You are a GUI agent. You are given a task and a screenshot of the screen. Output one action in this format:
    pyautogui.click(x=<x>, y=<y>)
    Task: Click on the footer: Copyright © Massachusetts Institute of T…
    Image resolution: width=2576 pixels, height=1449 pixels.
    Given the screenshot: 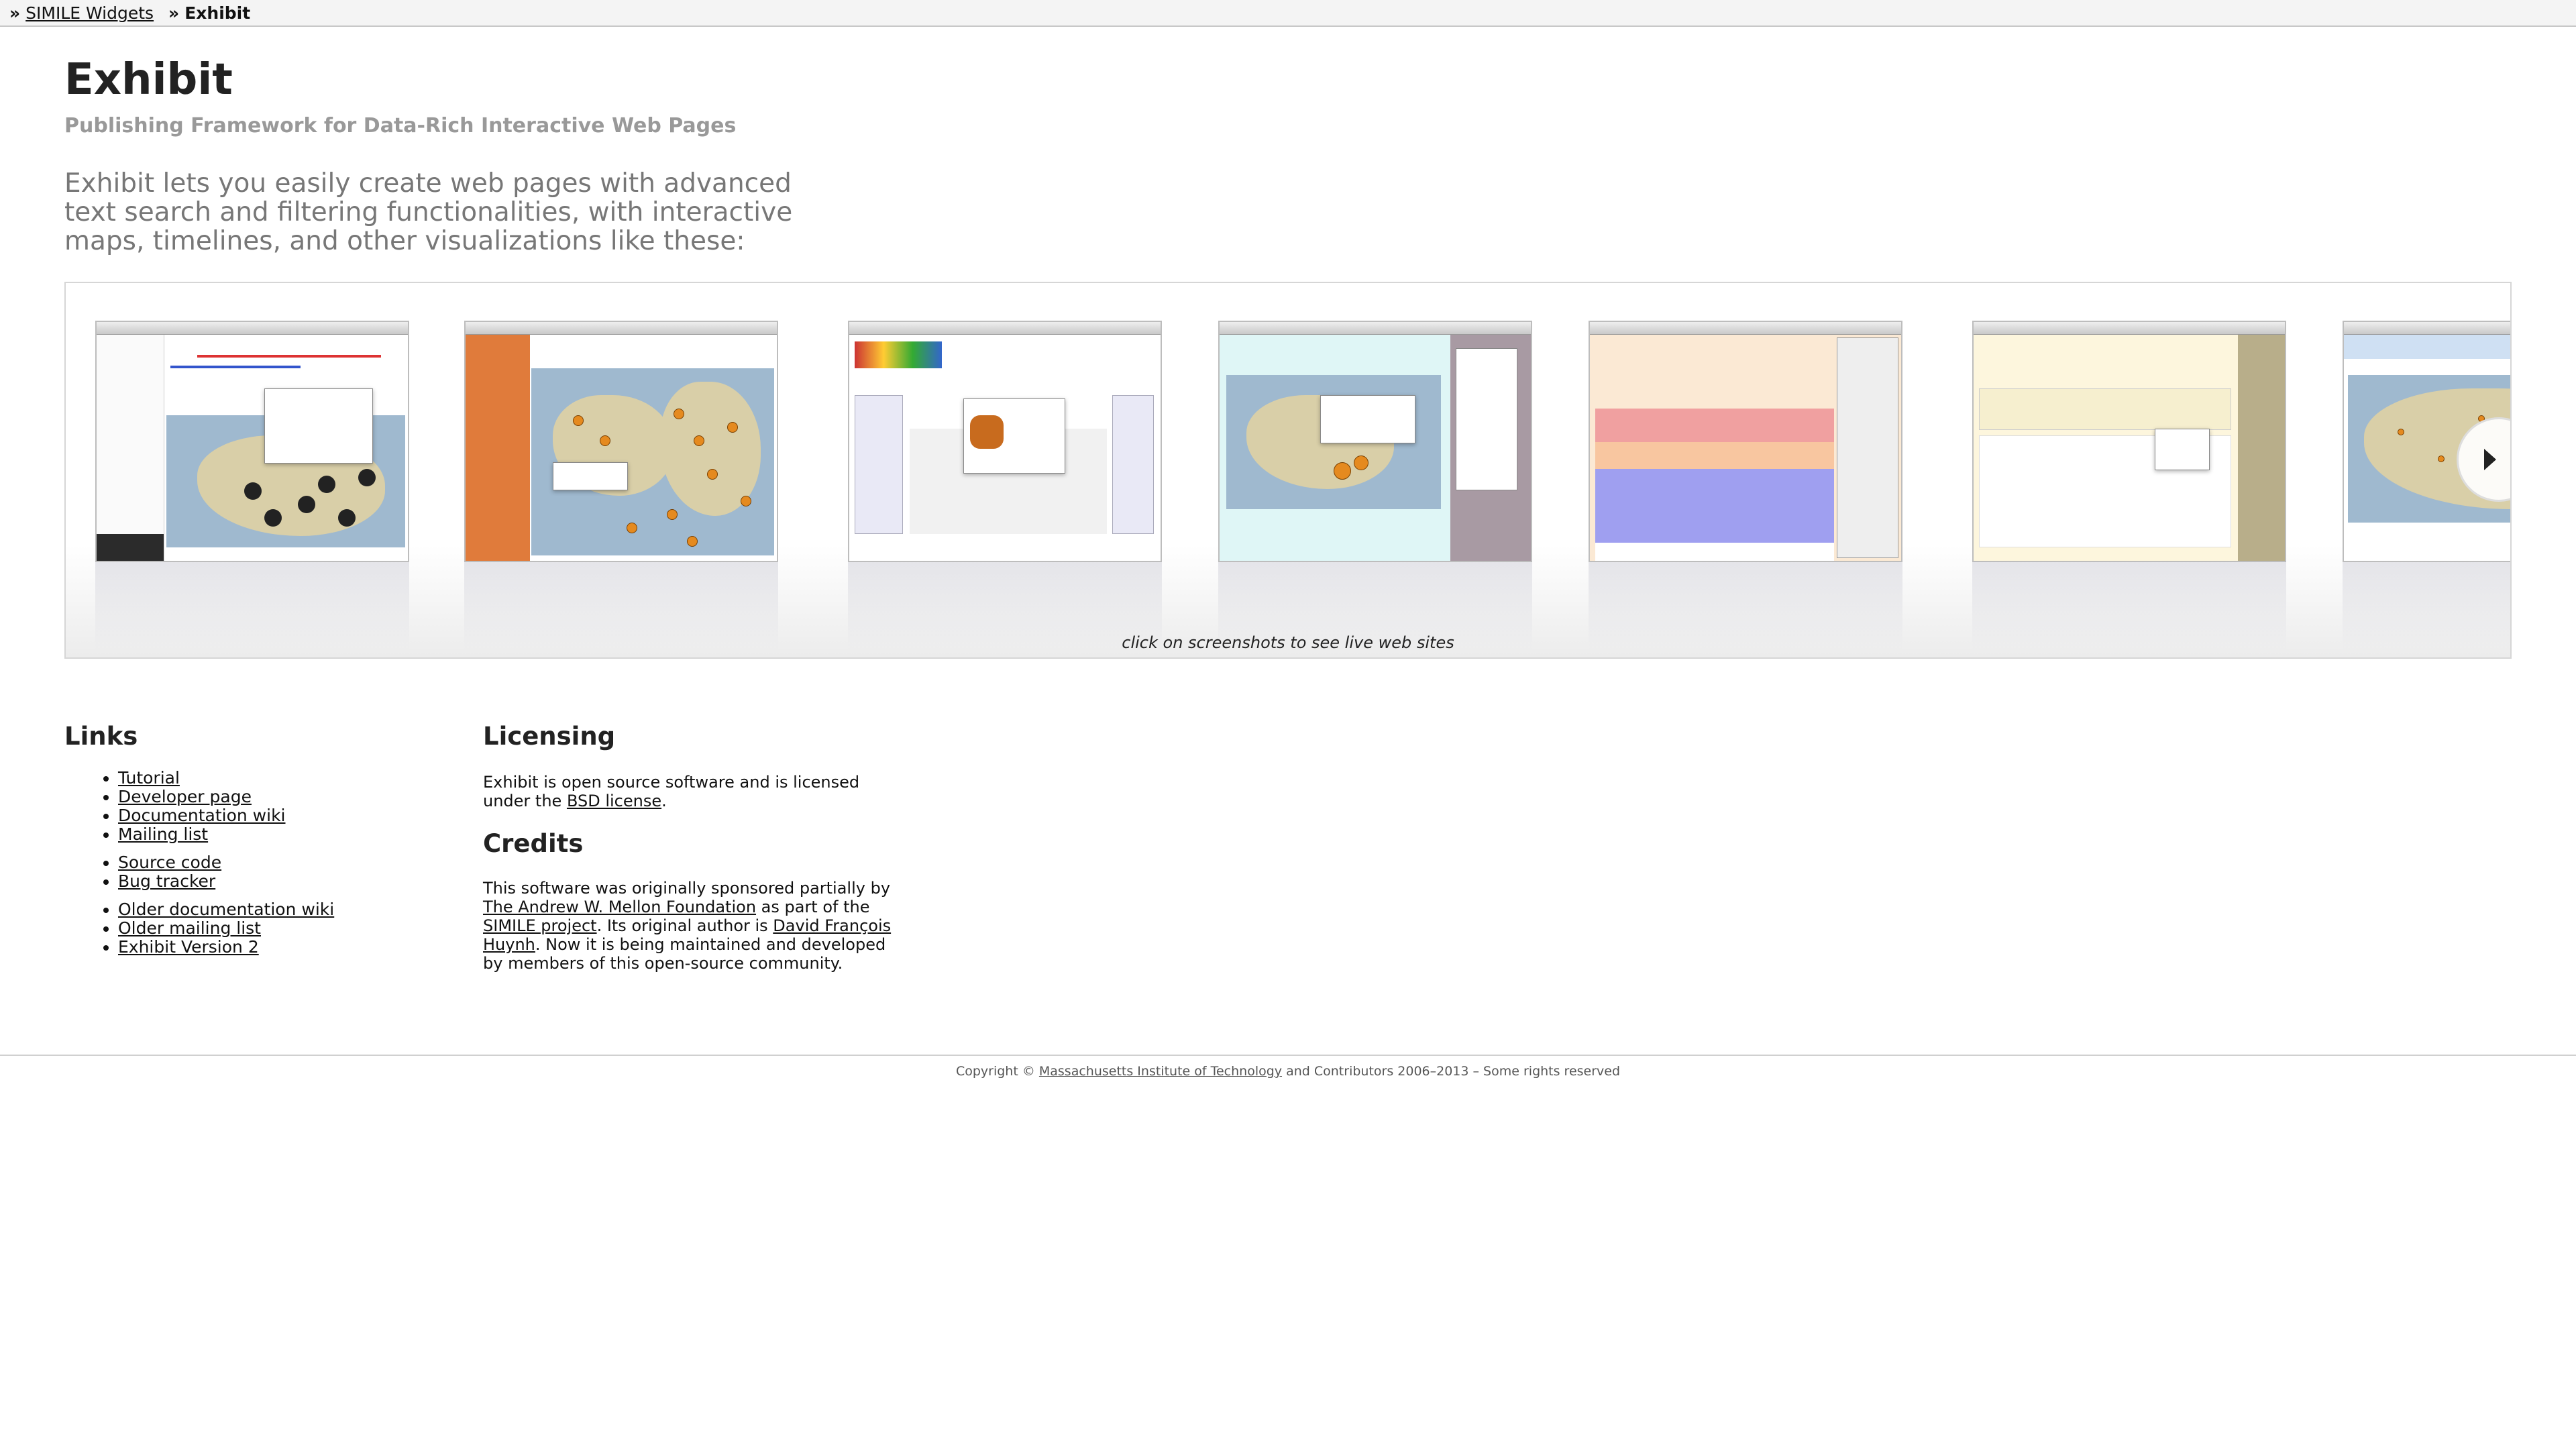 What is the action you would take?
    pyautogui.click(x=1288, y=1071)
    